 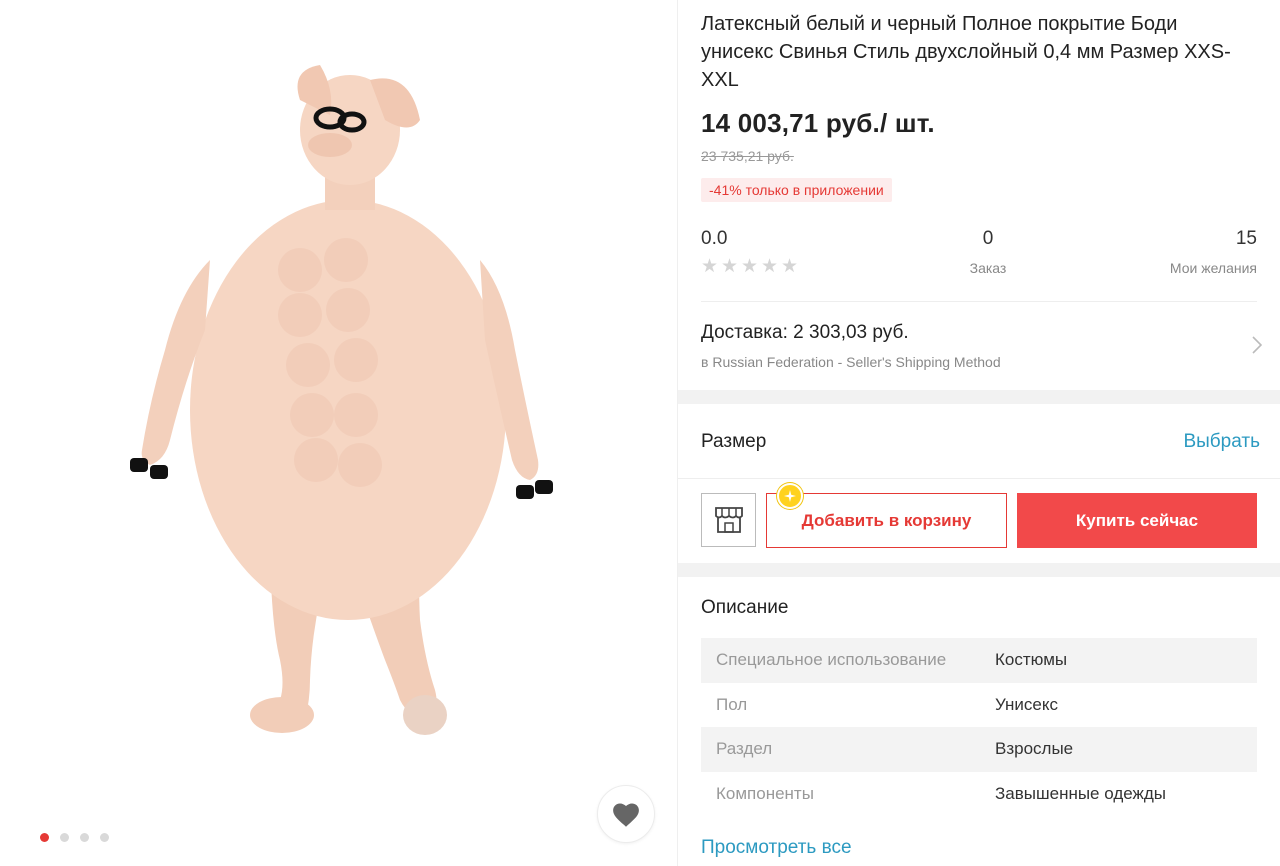 I want to click on discount-badge: -41% только в приложении, so click(x=796, y=190).